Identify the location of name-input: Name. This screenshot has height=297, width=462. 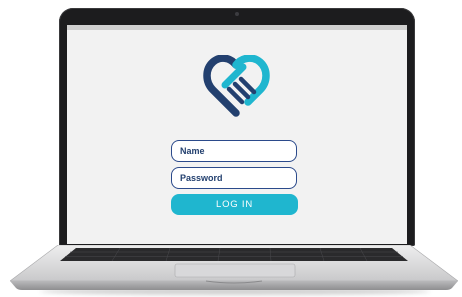
(234, 151).